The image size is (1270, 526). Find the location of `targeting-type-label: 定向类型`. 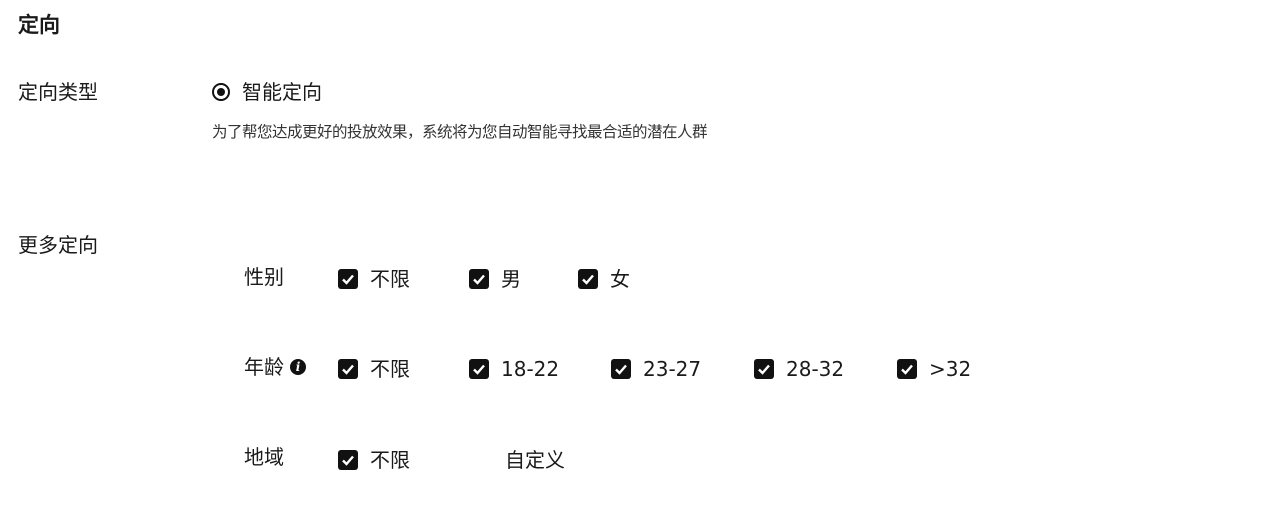

targeting-type-label: 定向类型 is located at coordinates (58, 92).